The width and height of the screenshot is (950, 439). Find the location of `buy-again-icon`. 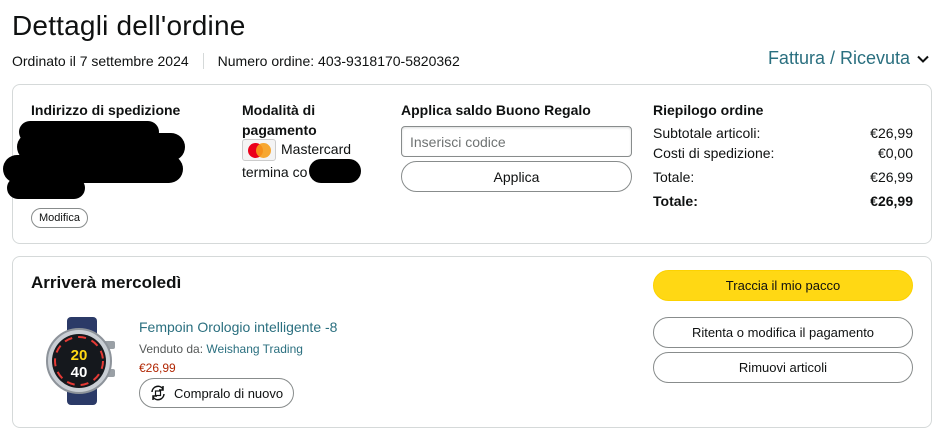

buy-again-icon is located at coordinates (158, 393).